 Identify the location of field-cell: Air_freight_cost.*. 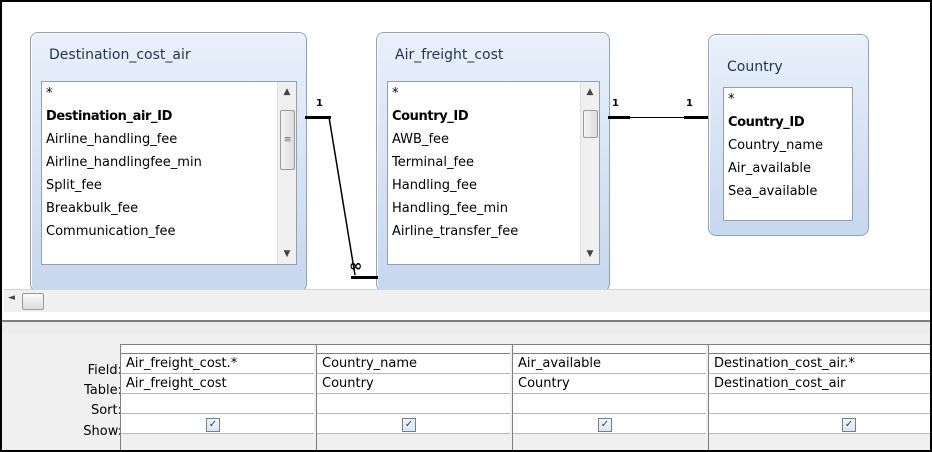
(217, 364).